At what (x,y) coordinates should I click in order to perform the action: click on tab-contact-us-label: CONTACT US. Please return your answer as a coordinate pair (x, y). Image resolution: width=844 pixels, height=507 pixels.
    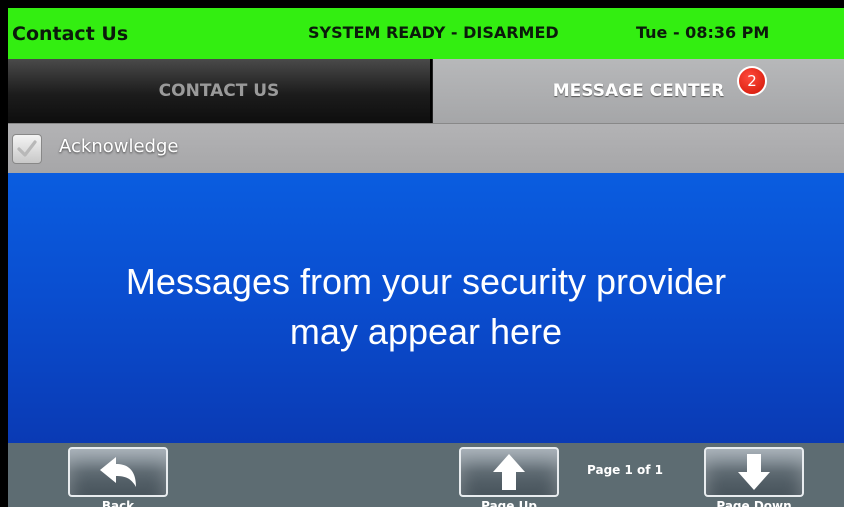
    Looking at the image, I should click on (219, 91).